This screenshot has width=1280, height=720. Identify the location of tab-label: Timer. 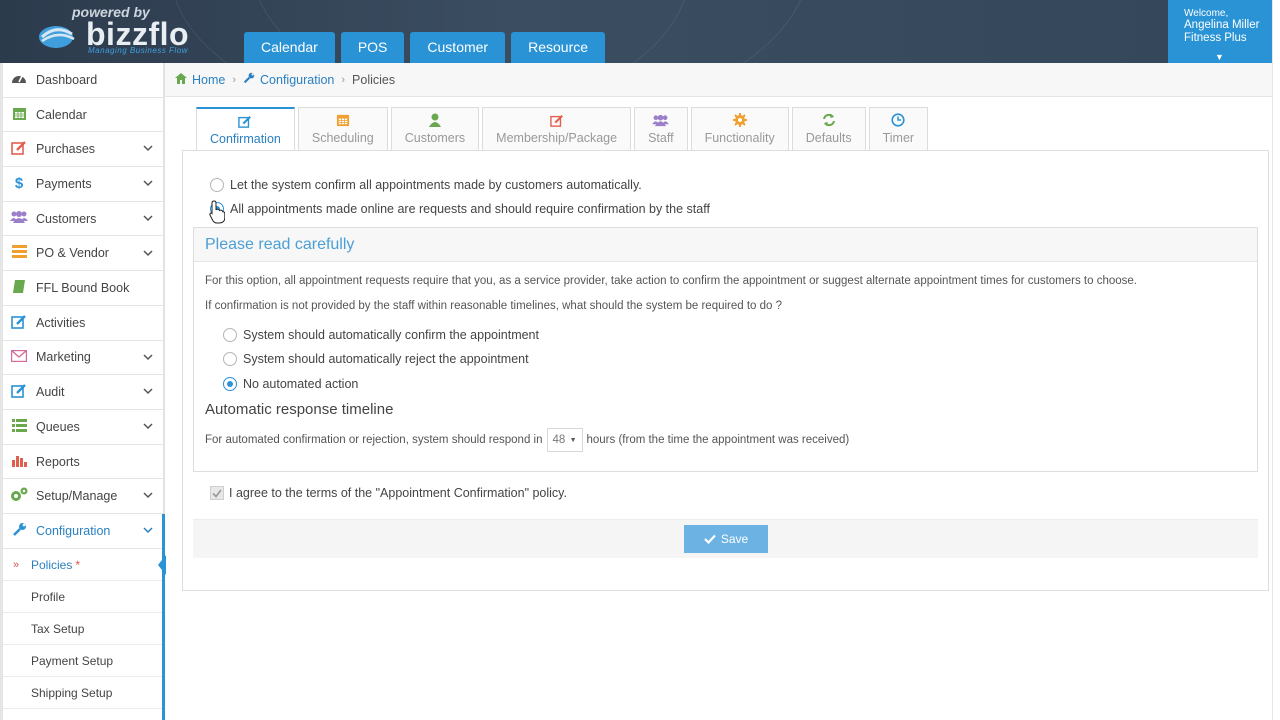
(898, 138).